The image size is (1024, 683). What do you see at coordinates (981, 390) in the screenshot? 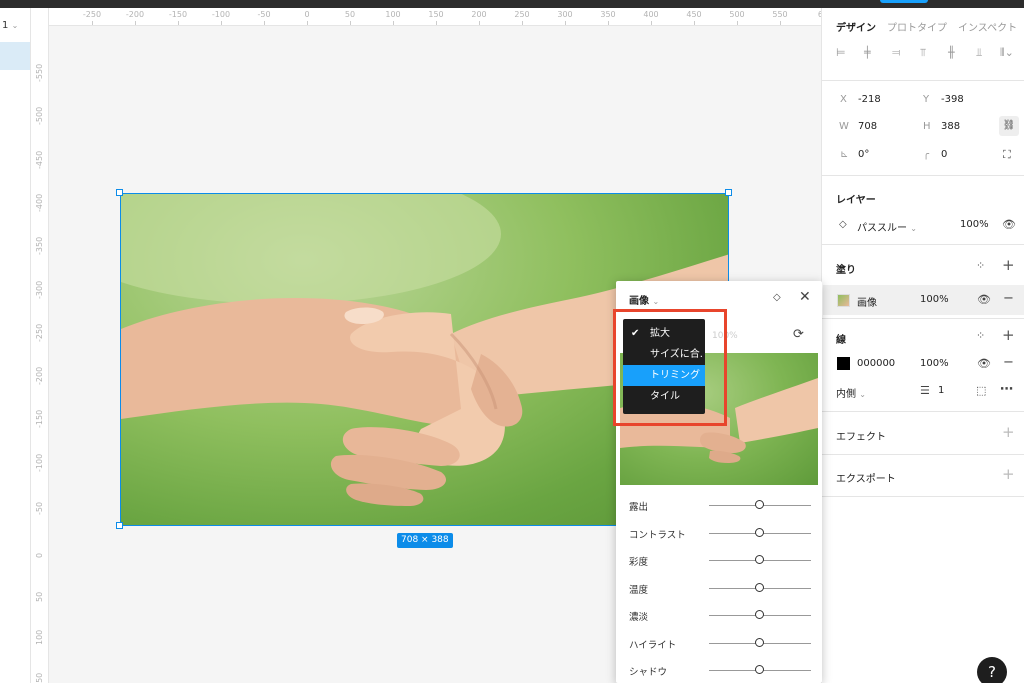
I see `individual-strokes-icon: ⬚` at bounding box center [981, 390].